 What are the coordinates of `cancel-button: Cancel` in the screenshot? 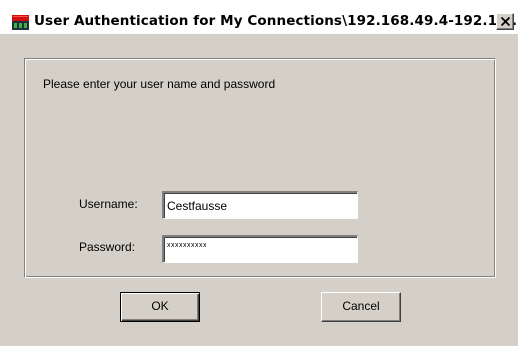 It's located at (361, 307).